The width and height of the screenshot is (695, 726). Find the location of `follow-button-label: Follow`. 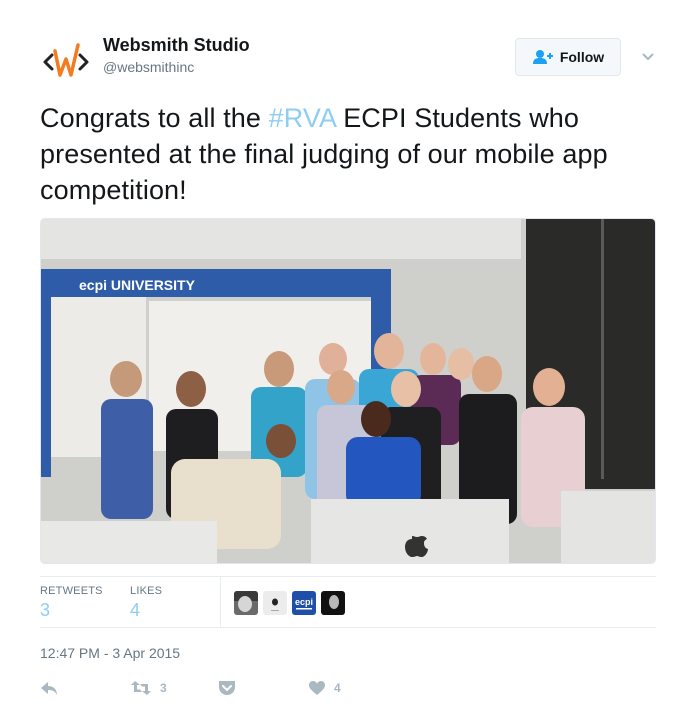

follow-button-label: Follow is located at coordinates (582, 57).